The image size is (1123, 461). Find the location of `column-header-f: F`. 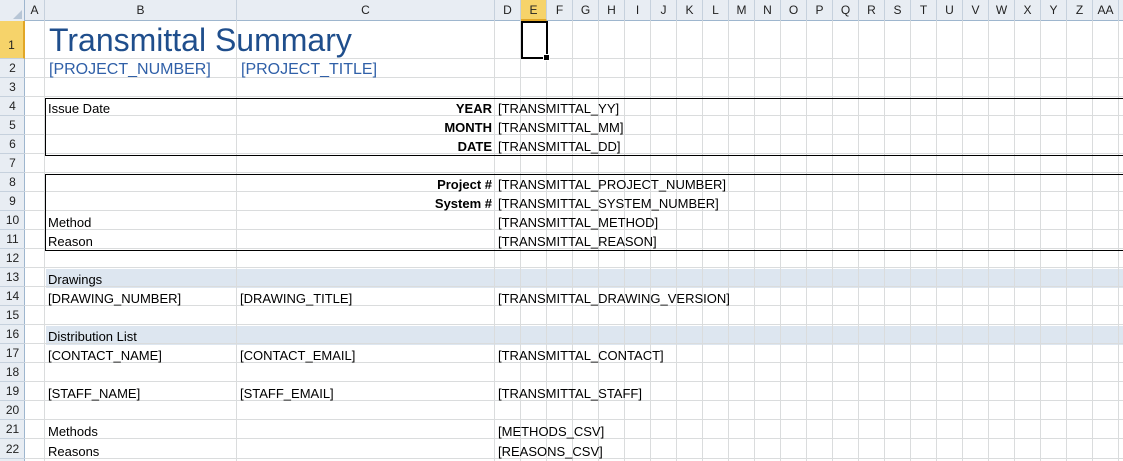

column-header-f: F is located at coordinates (560, 10).